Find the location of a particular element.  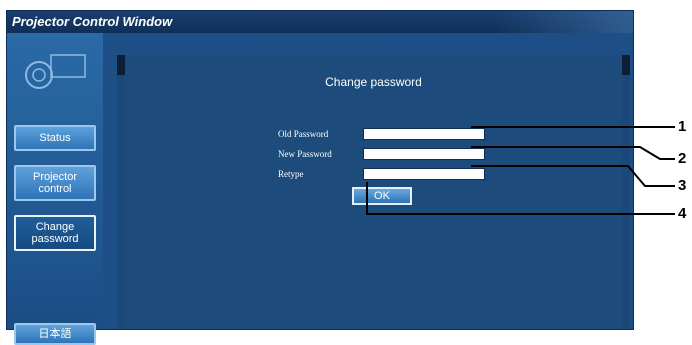

callout-lines is located at coordinates (520, 170).